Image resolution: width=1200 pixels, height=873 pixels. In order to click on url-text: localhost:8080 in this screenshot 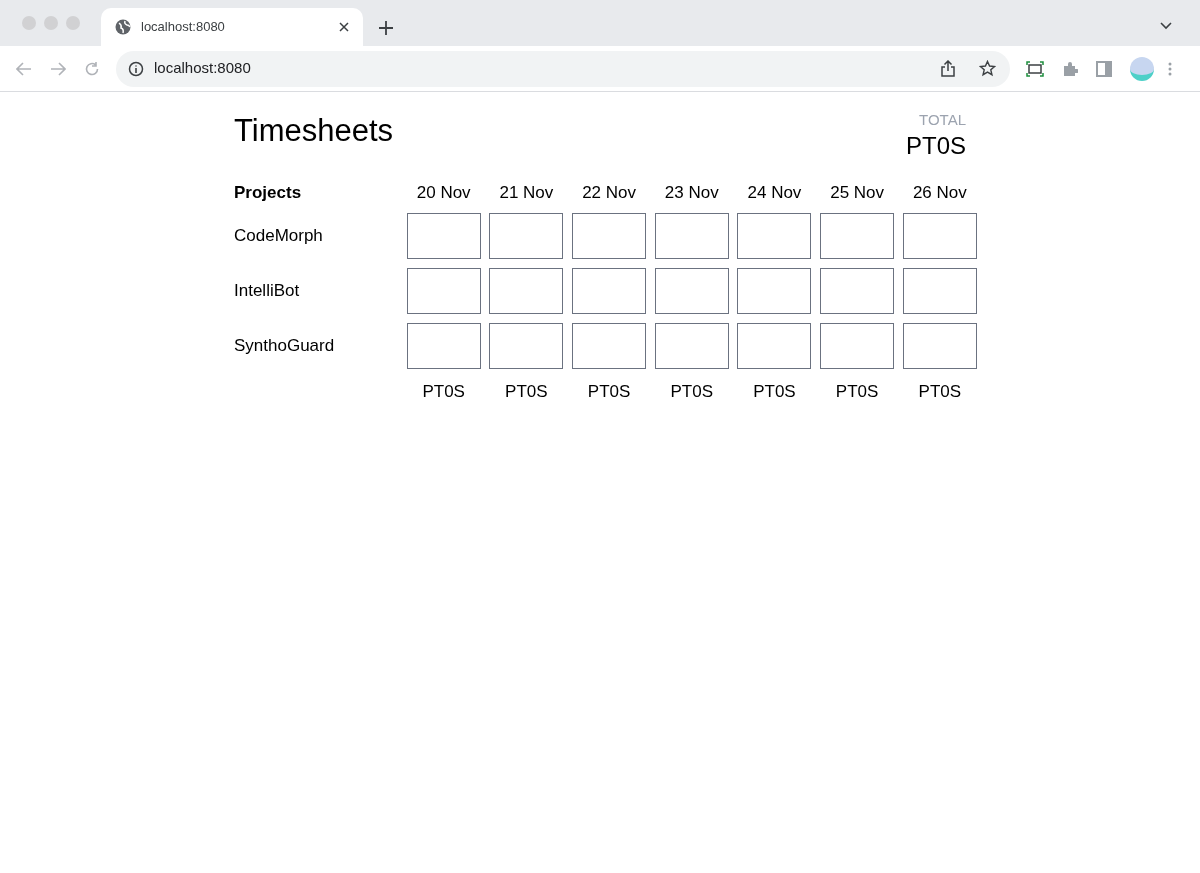, I will do `click(203, 68)`.